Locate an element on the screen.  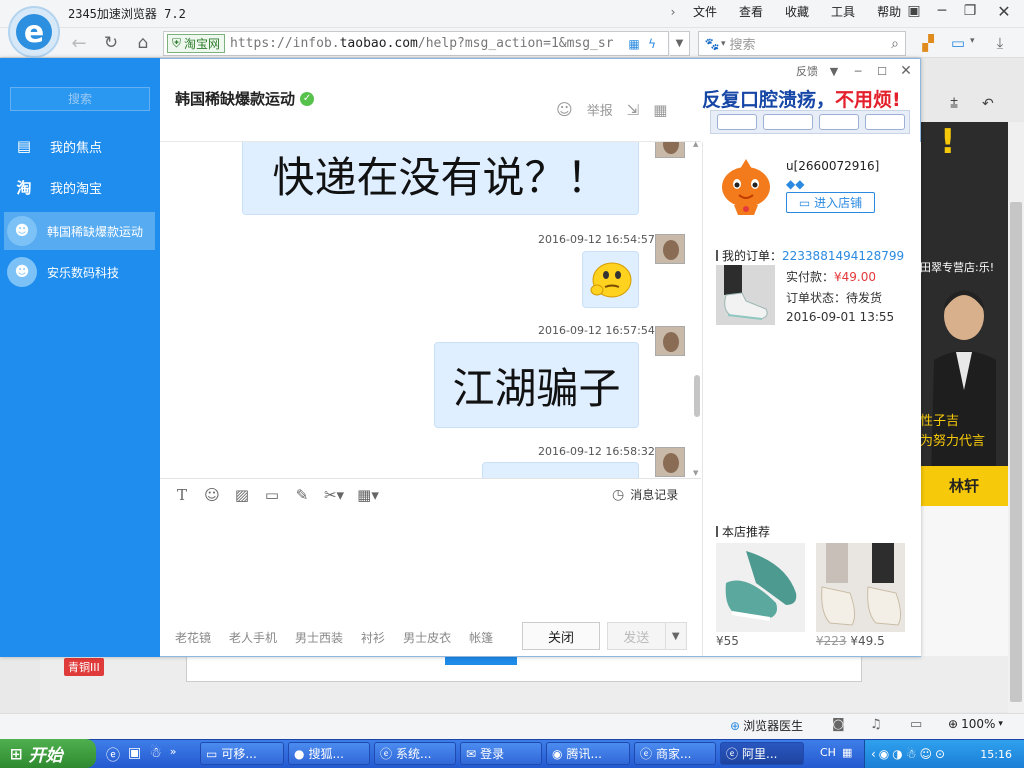
home-icon: ⌂ is located at coordinates (143, 43).